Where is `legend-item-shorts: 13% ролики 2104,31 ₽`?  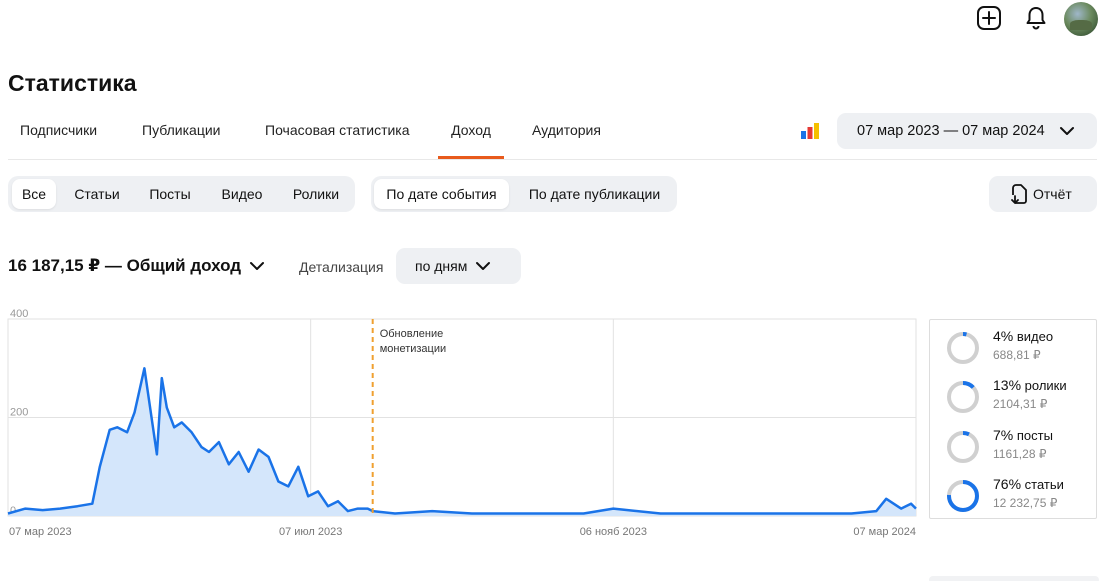 legend-item-shorts: 13% ролики 2104,31 ₽ is located at coordinates (1021, 397).